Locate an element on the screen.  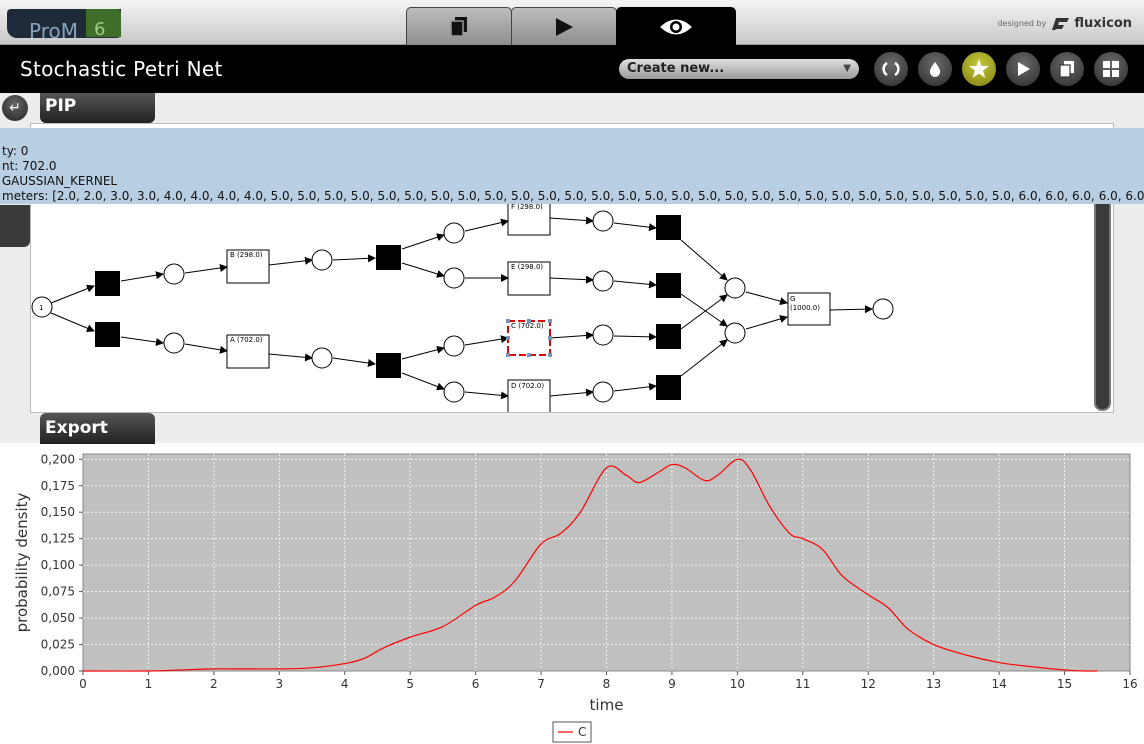
fluxicon-label: fluxicon is located at coordinates (1103, 23).